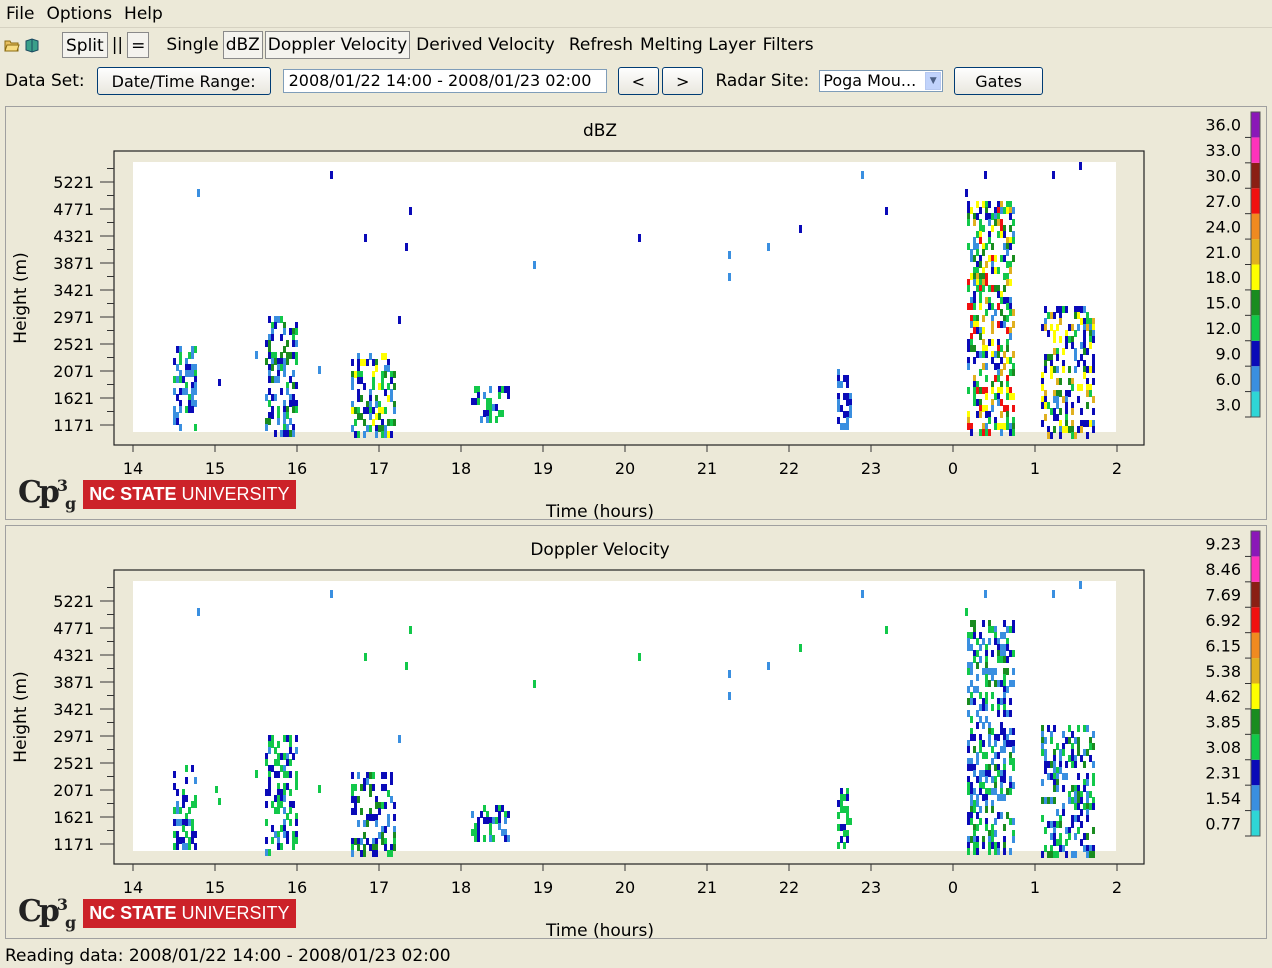  I want to click on split-horizontal-button: =, so click(138, 45).